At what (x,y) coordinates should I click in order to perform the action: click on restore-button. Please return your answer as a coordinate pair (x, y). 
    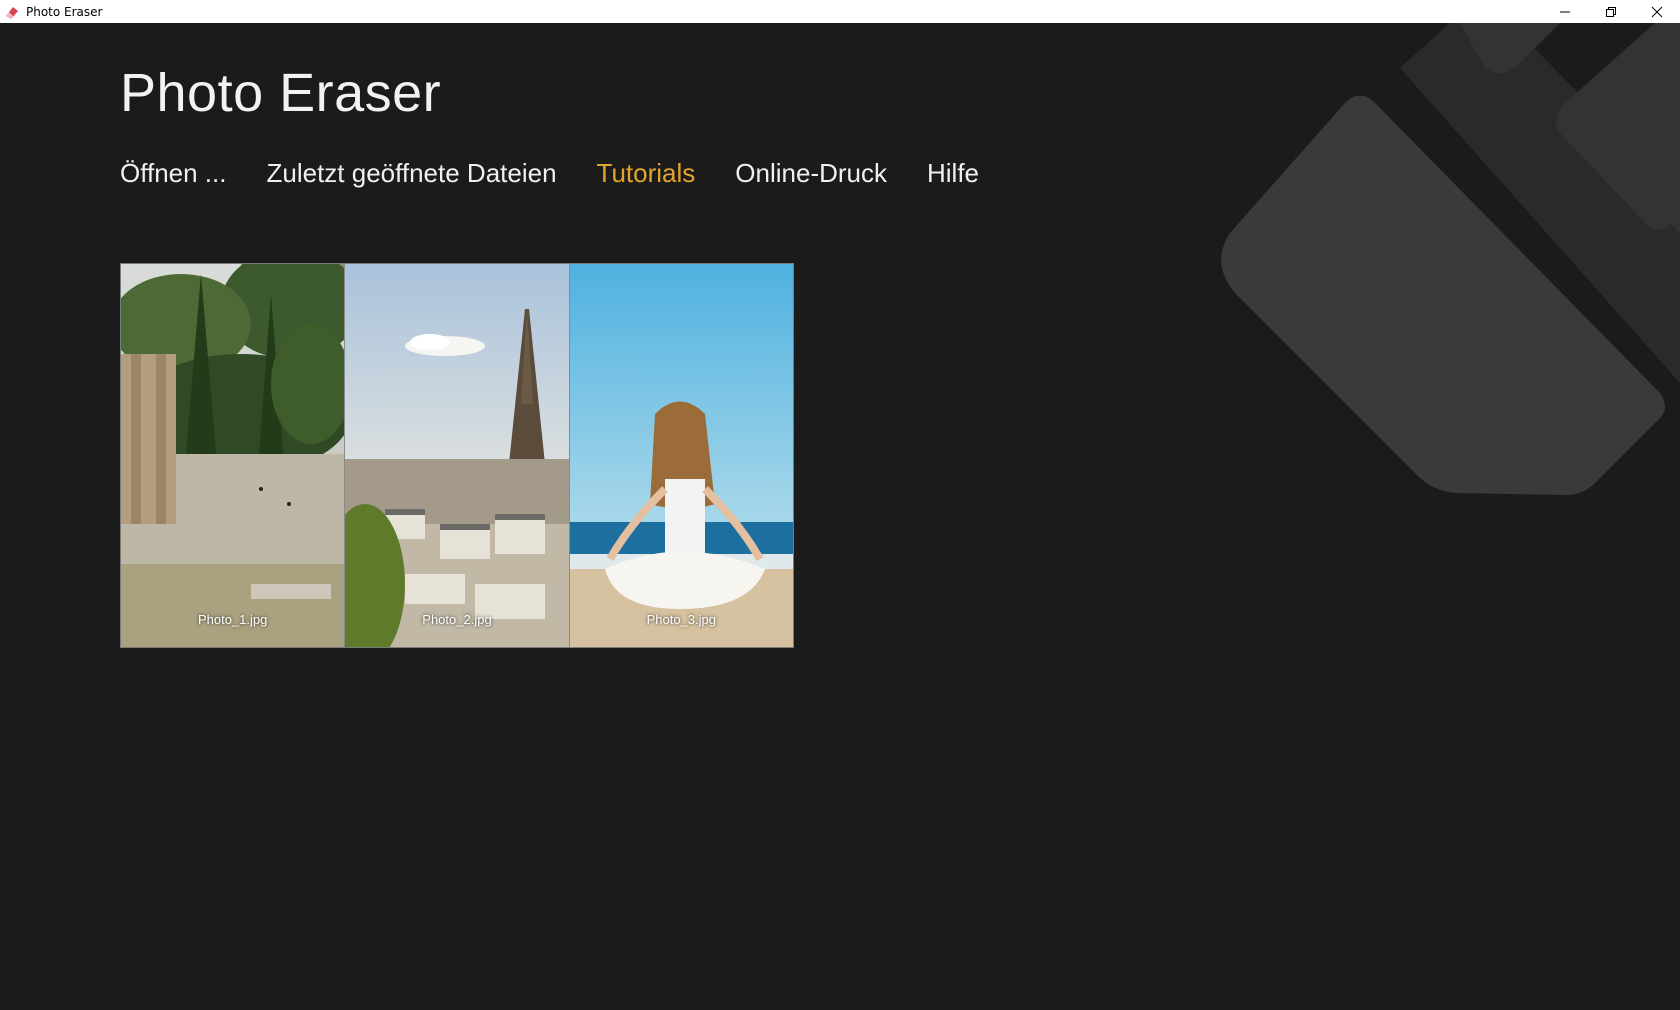
    Looking at the image, I should click on (1611, 11).